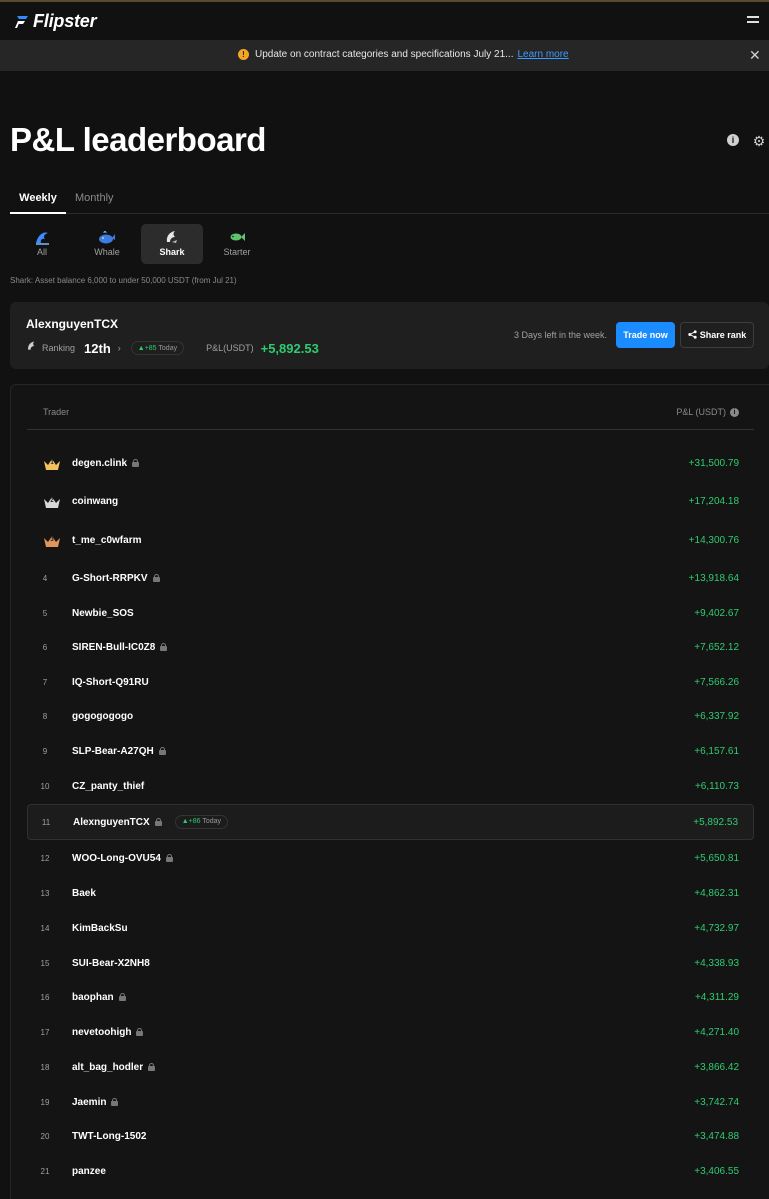  I want to click on pnl-value: +3,866.42, so click(716, 1067).